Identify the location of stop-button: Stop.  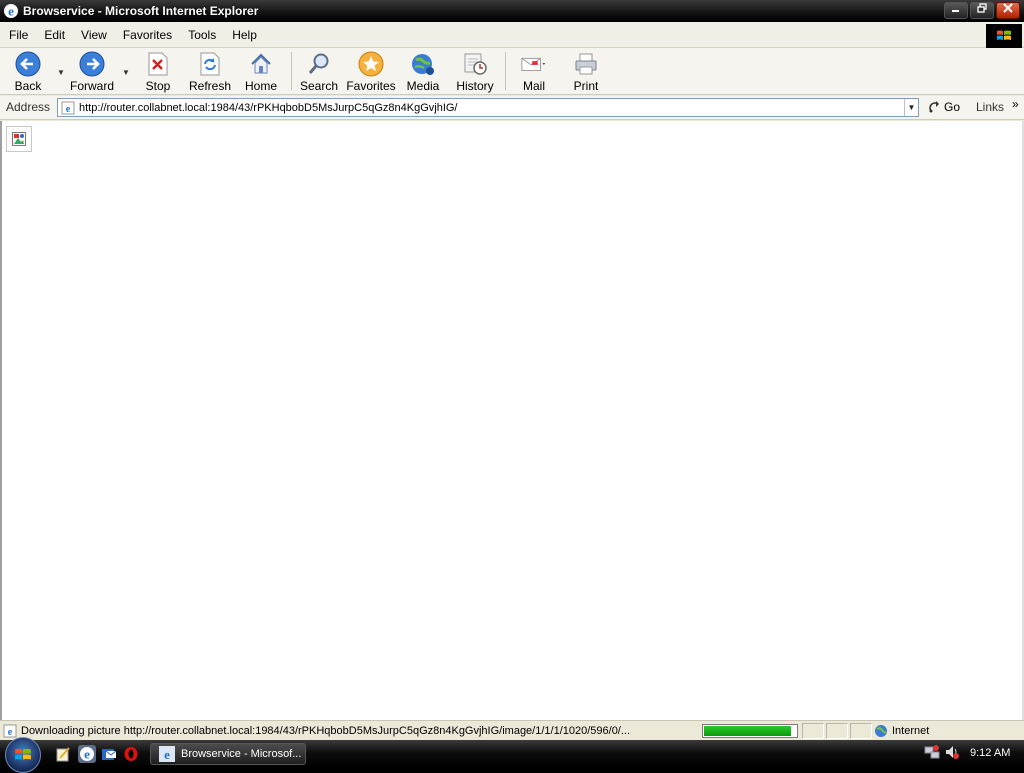
(158, 71).